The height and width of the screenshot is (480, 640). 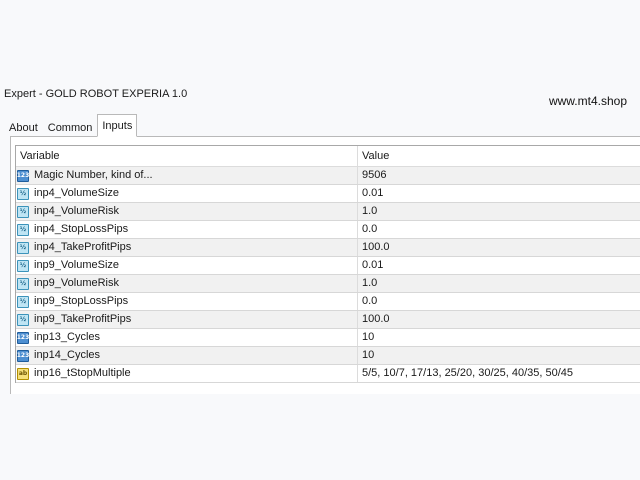 What do you see at coordinates (67, 337) in the screenshot?
I see `variable-name: inp13_Cycles` at bounding box center [67, 337].